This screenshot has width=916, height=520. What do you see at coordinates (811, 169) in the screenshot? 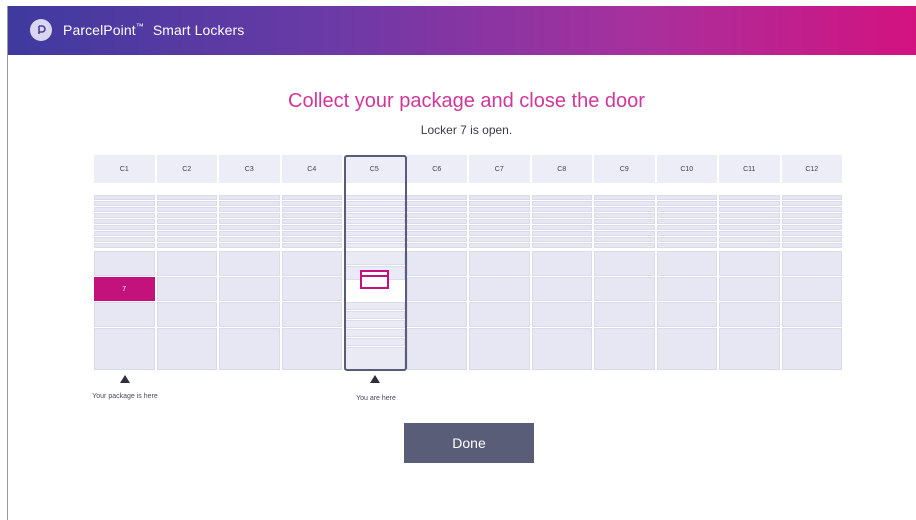
I see `column-header-c12: C12` at bounding box center [811, 169].